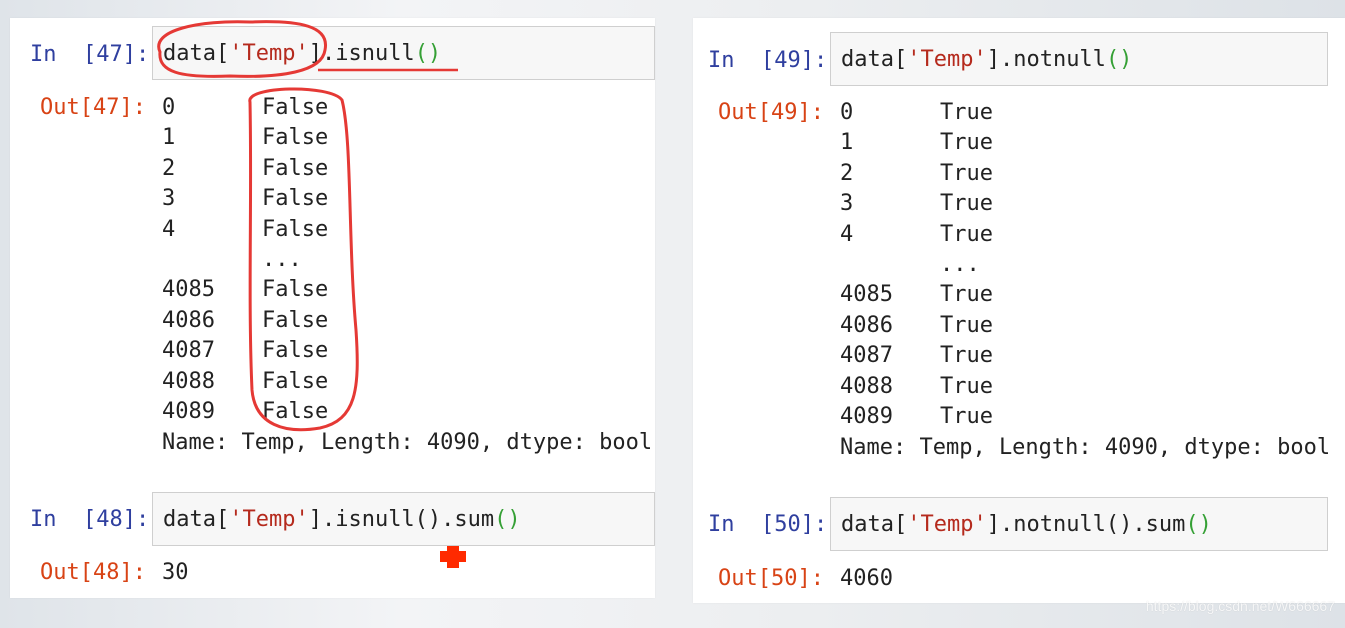  Describe the element at coordinates (93, 572) in the screenshot. I see `cell-48-out-prompt: Out[48]:` at that location.